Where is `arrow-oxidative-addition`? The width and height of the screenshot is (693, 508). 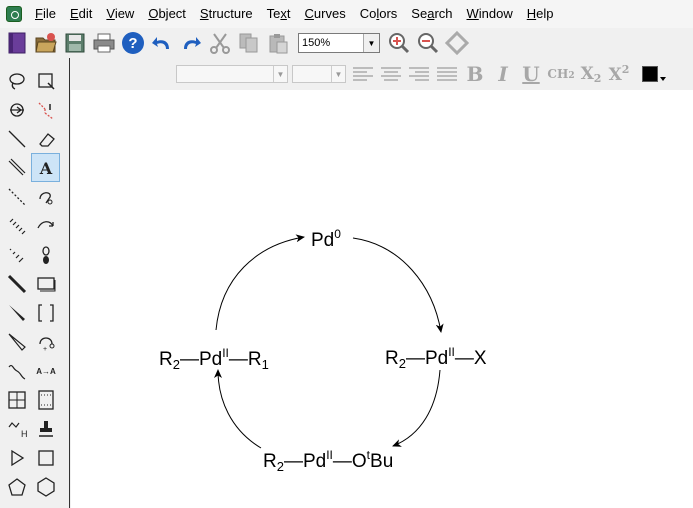
arrow-oxidative-addition is located at coordinates (398, 285).